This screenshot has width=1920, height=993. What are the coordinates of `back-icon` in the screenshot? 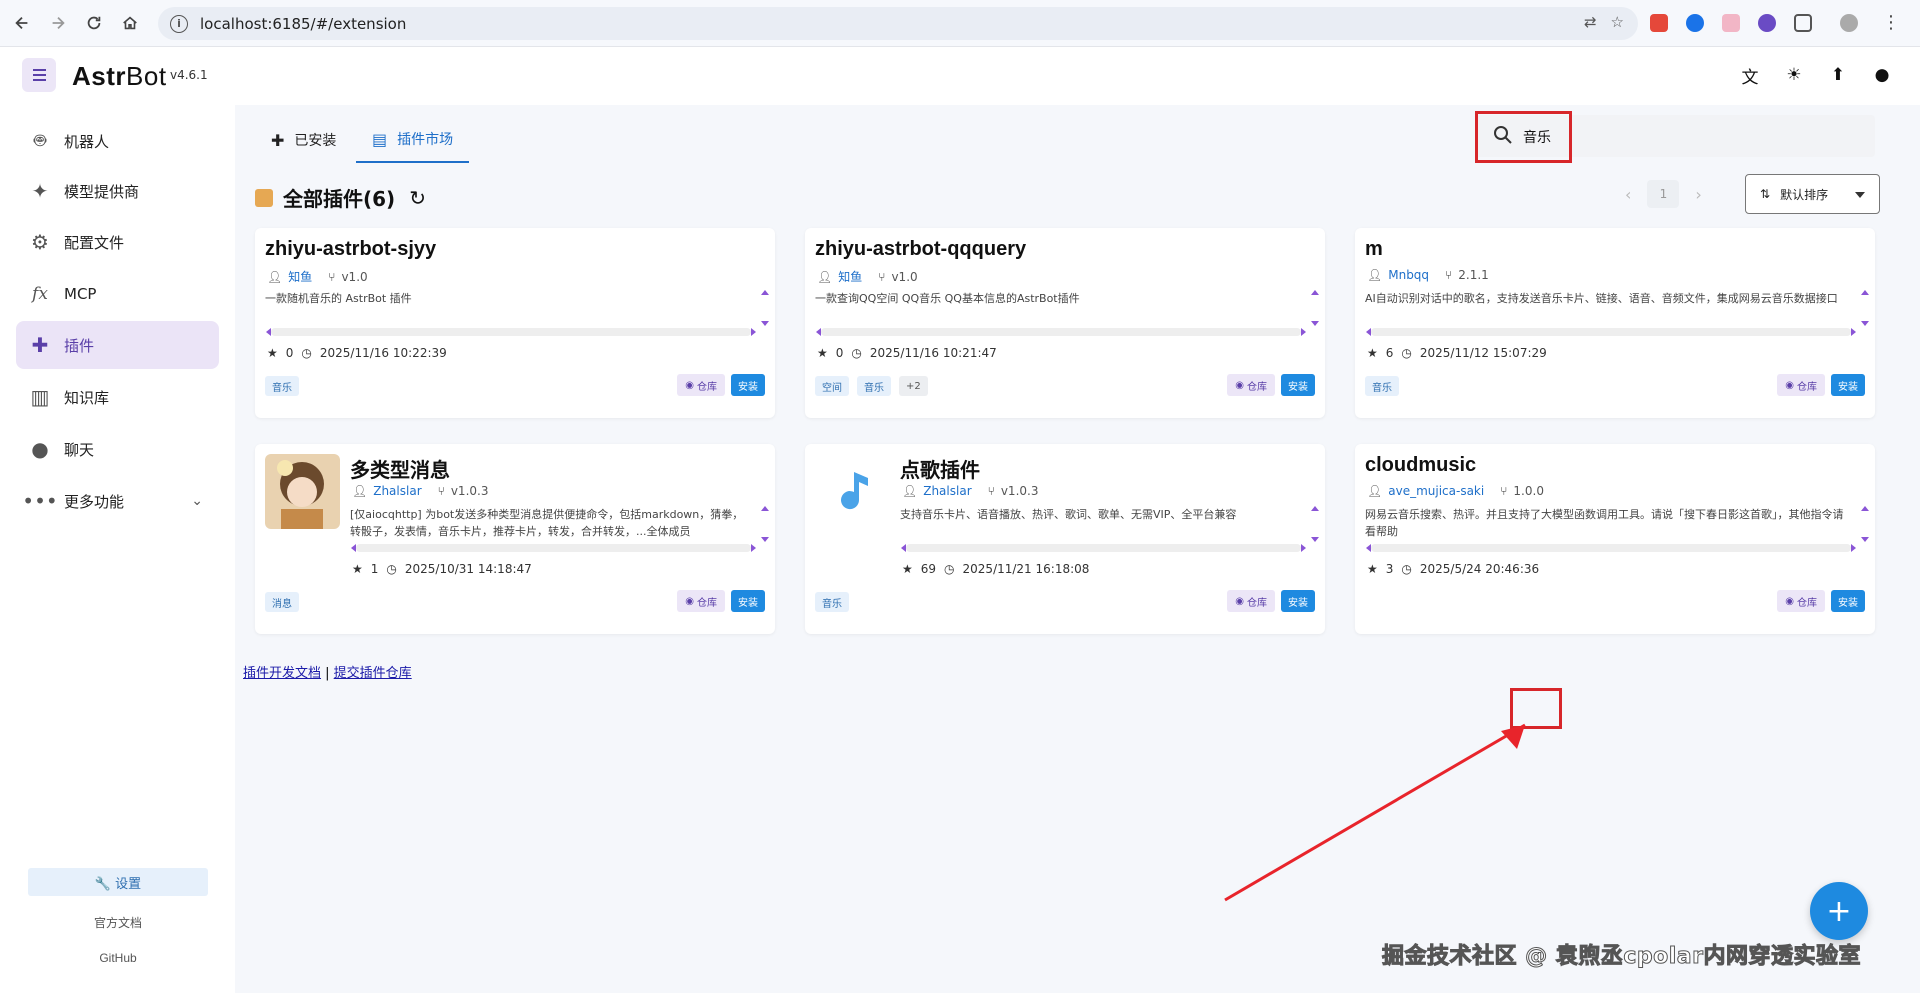 It's located at (22, 23).